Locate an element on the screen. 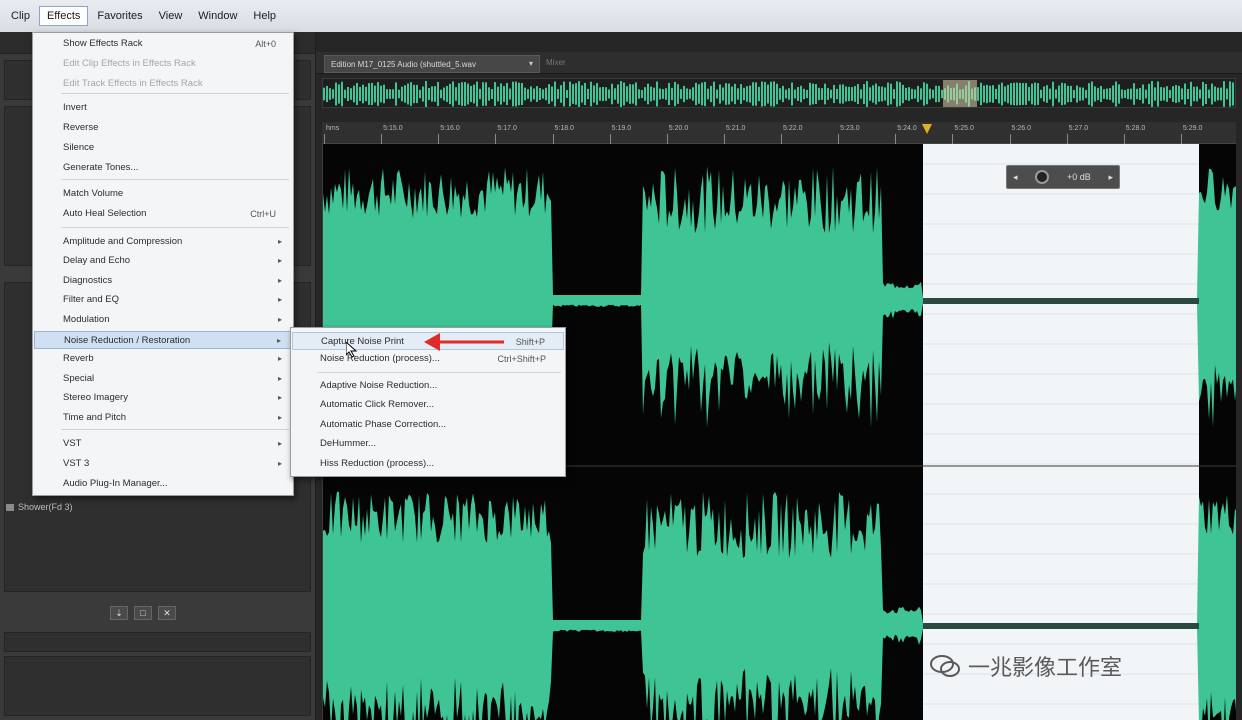  menu-item-filter-and-eq: Filter and EQ ▸ is located at coordinates (163, 300).